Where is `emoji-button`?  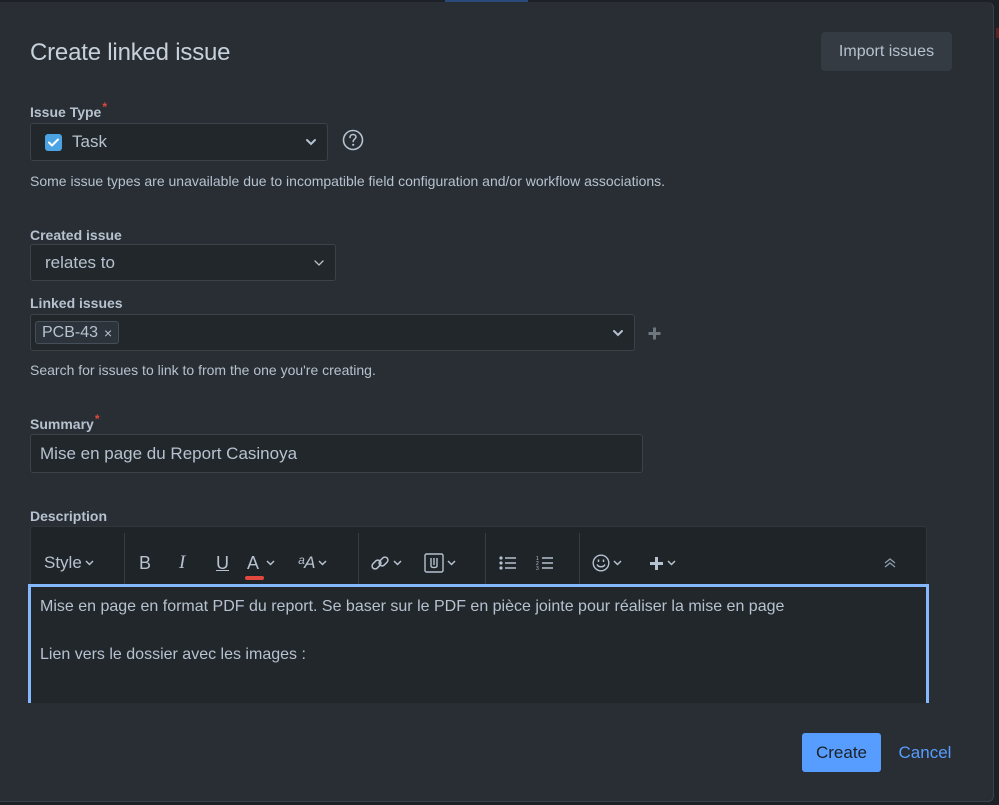 emoji-button is located at coordinates (607, 563).